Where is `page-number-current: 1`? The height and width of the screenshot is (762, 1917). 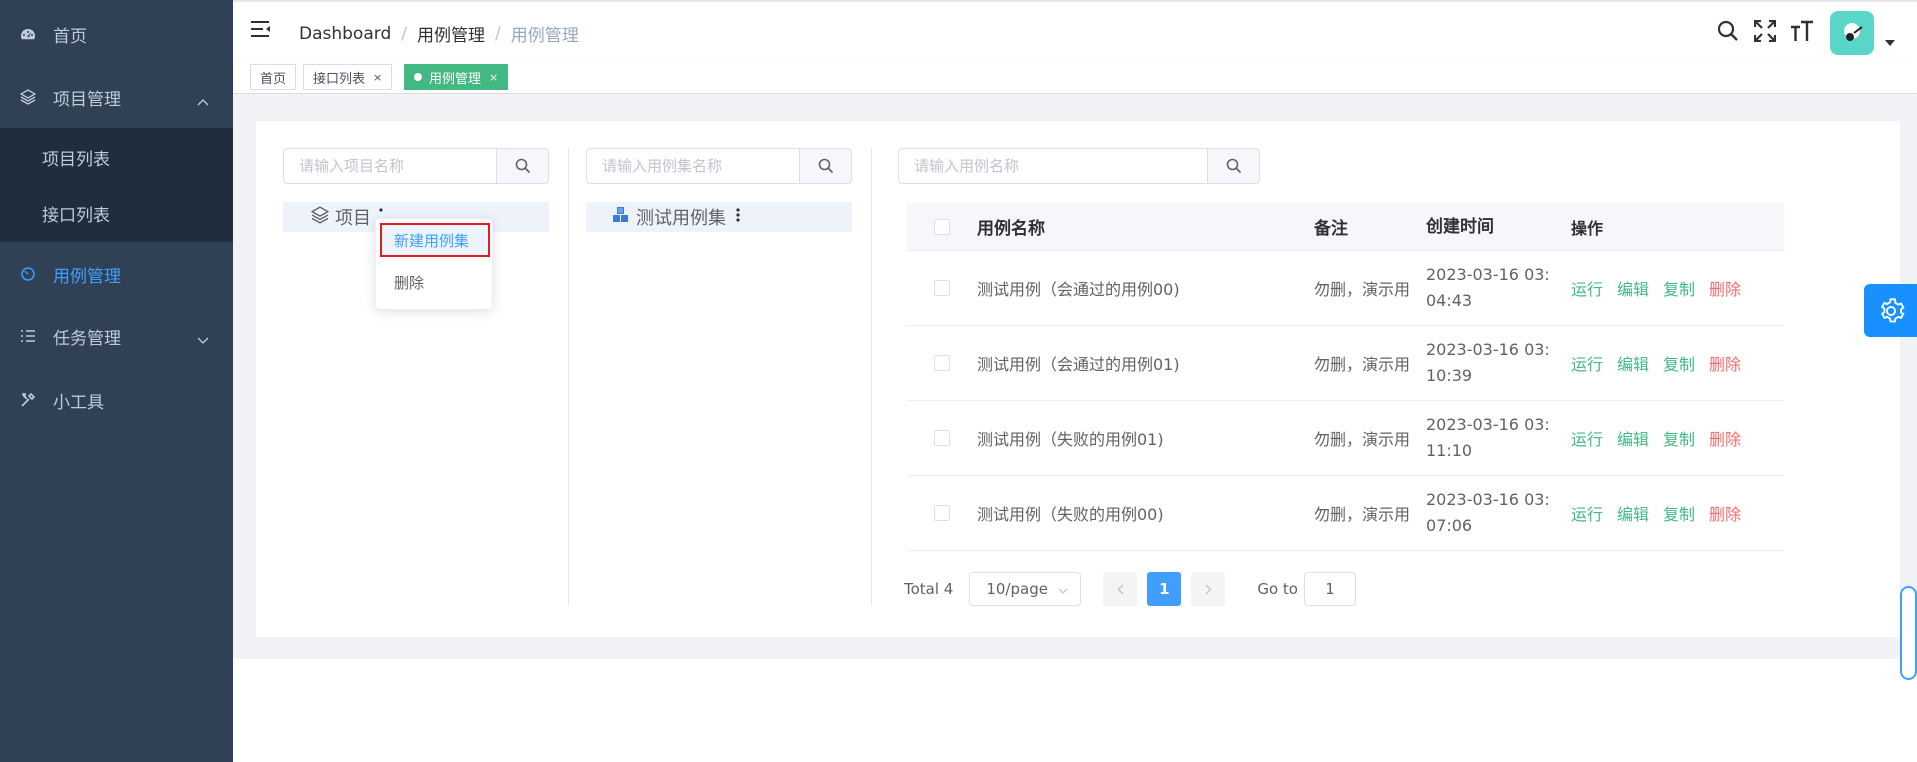 page-number-current: 1 is located at coordinates (1164, 589).